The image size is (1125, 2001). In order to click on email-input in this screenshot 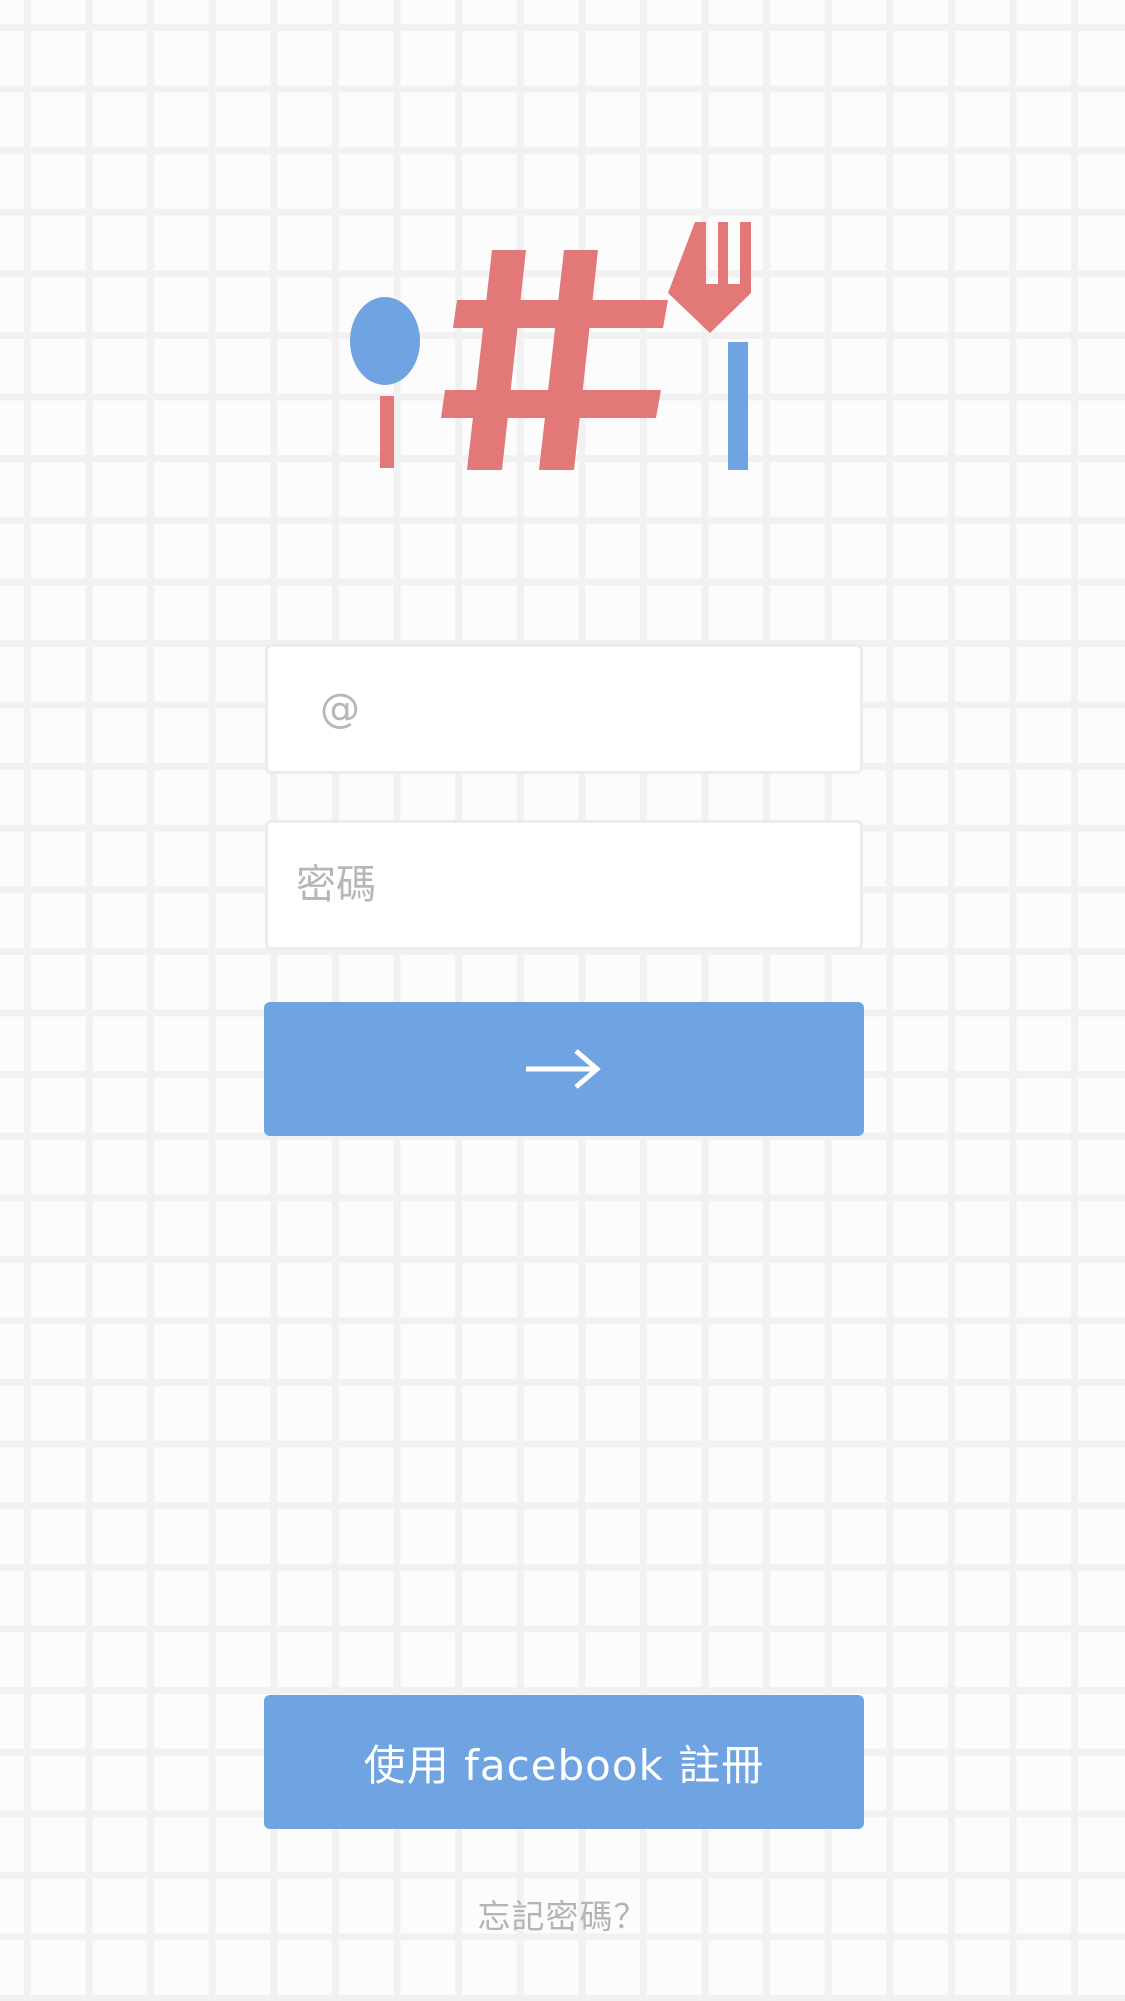, I will do `click(564, 709)`.